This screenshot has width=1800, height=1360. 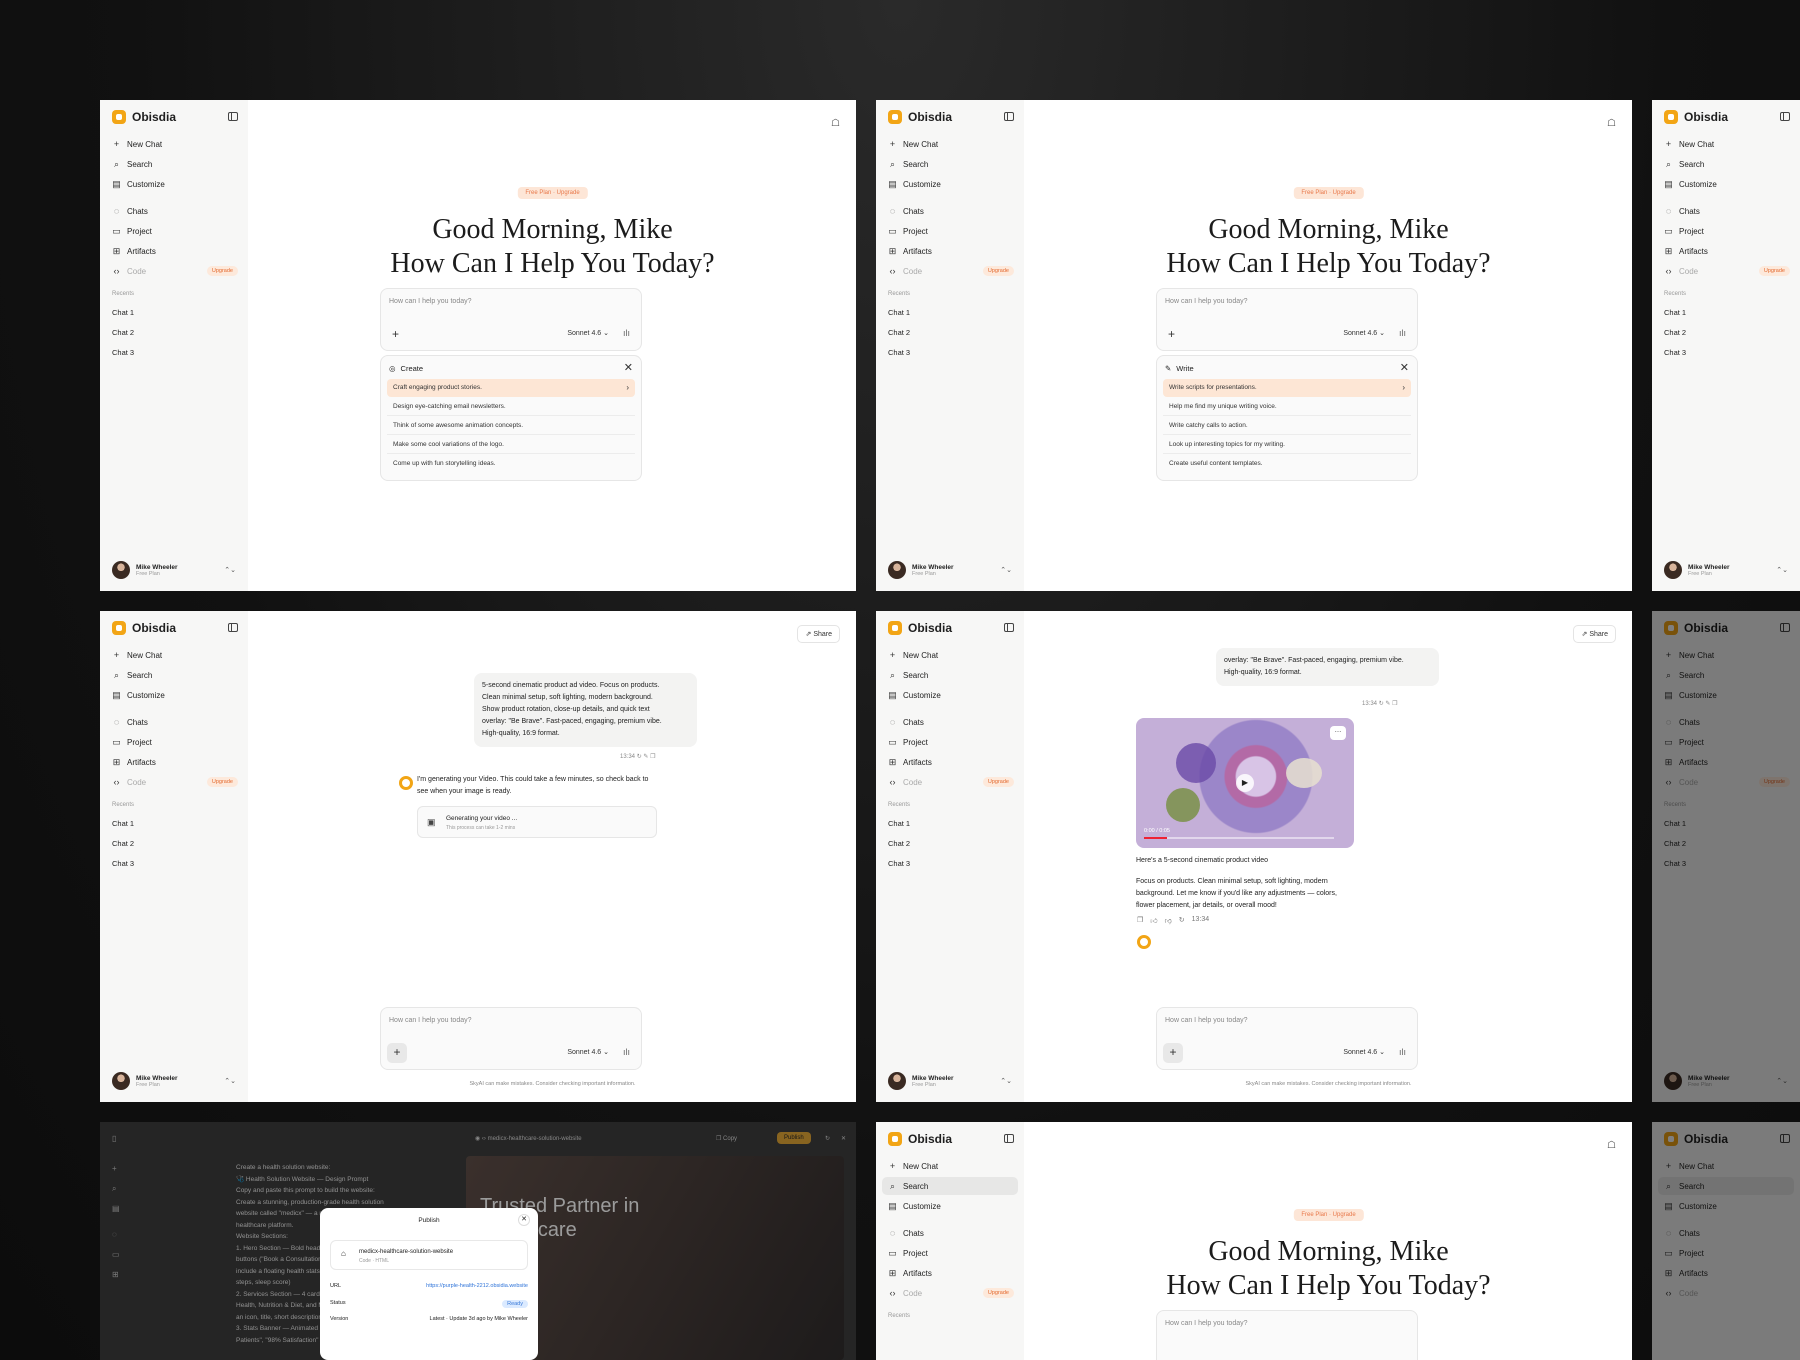 I want to click on composer: How can I help you today?, so click(x=1287, y=1335).